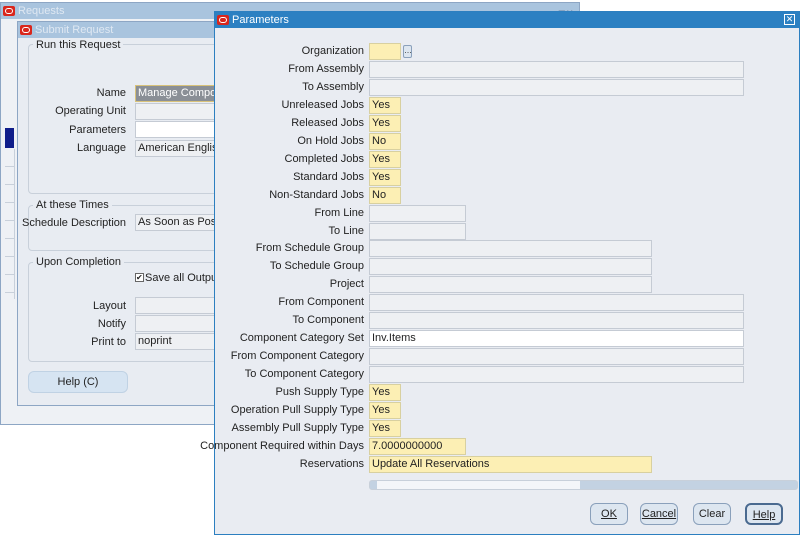  I want to click on clear-label: Clear, so click(712, 514).